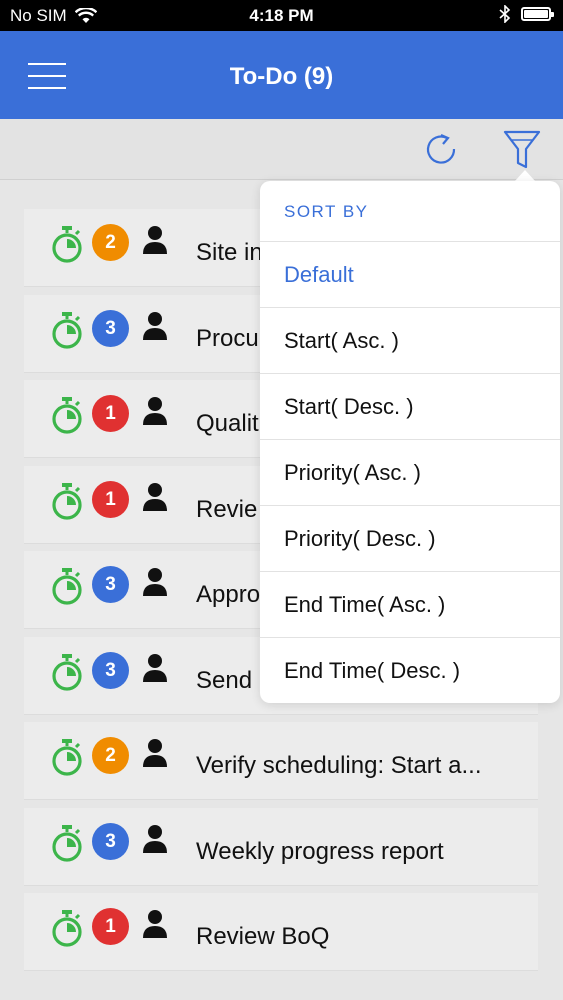  I want to click on status-bar: No SIM 4:18 PM, so click(281, 15).